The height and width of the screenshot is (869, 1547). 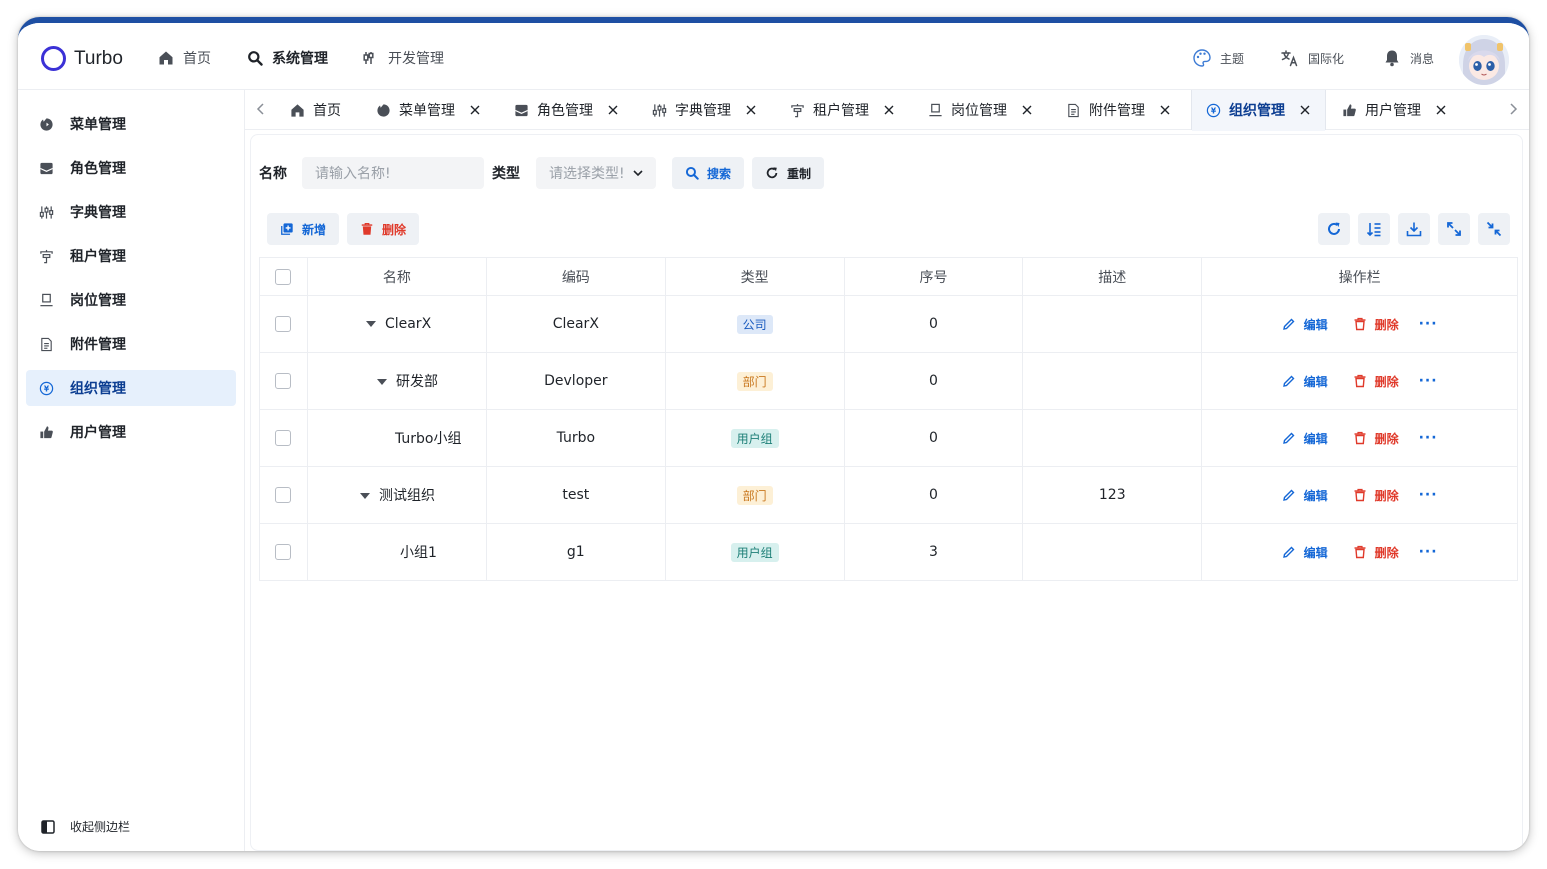 I want to click on download-button, so click(x=1414, y=229).